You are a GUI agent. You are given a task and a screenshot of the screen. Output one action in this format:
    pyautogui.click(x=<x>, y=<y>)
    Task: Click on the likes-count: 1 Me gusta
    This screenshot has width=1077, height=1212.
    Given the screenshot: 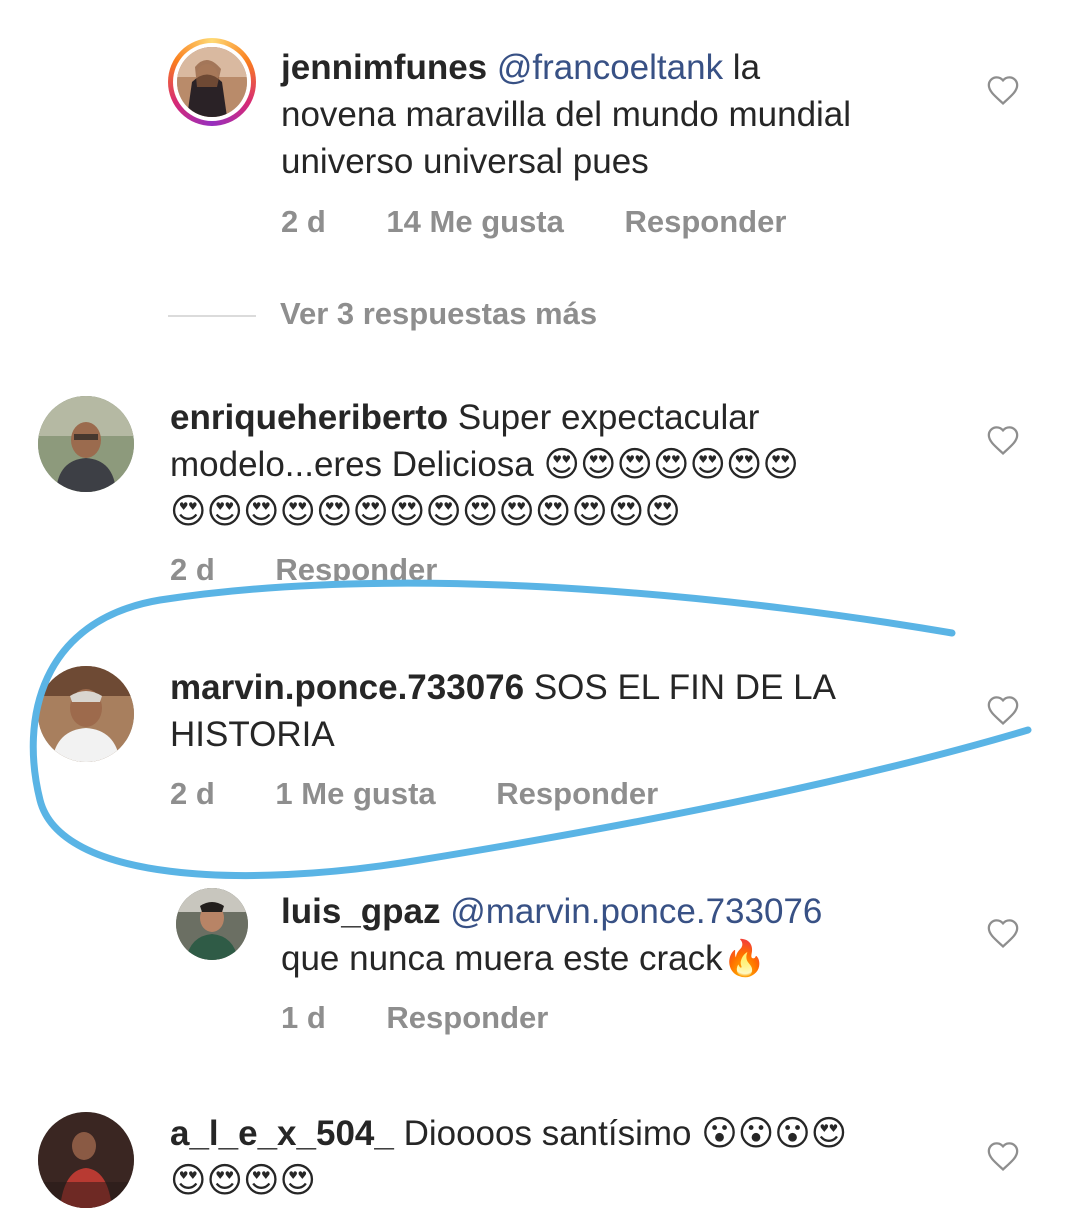 What is the action you would take?
    pyautogui.click(x=355, y=793)
    